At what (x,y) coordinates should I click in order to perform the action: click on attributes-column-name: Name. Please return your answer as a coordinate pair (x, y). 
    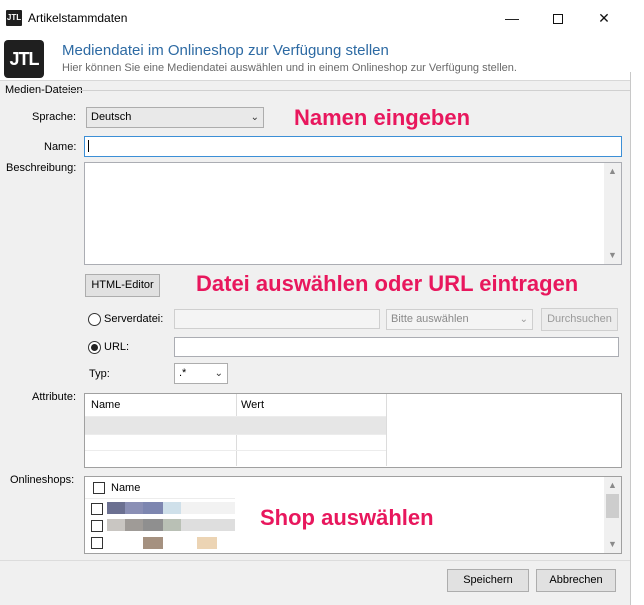
    Looking at the image, I should click on (106, 405).